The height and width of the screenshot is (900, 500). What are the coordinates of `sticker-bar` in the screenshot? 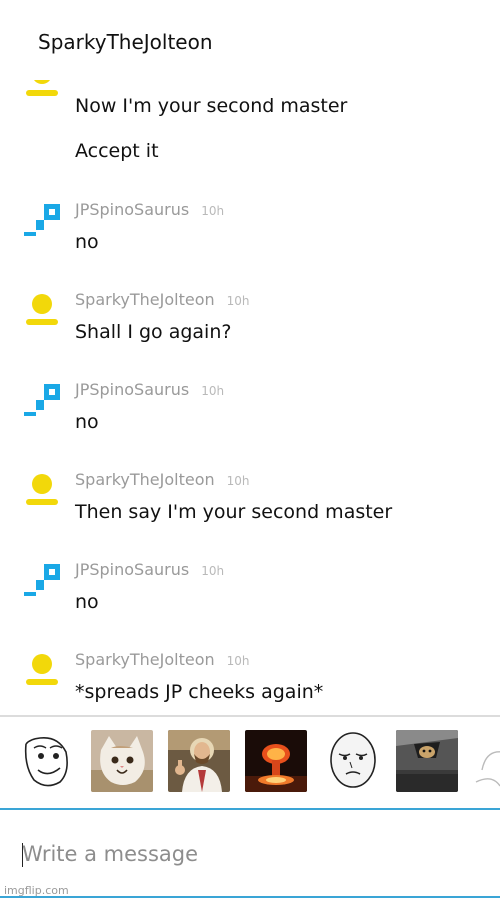 It's located at (250, 763).